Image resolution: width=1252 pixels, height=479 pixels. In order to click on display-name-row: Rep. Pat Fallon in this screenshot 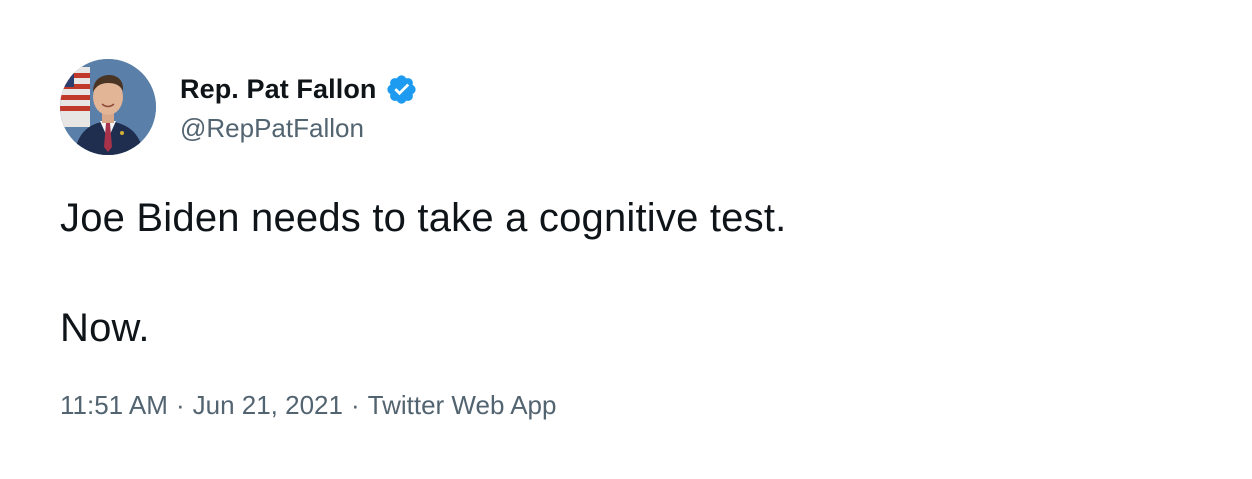, I will do `click(299, 90)`.